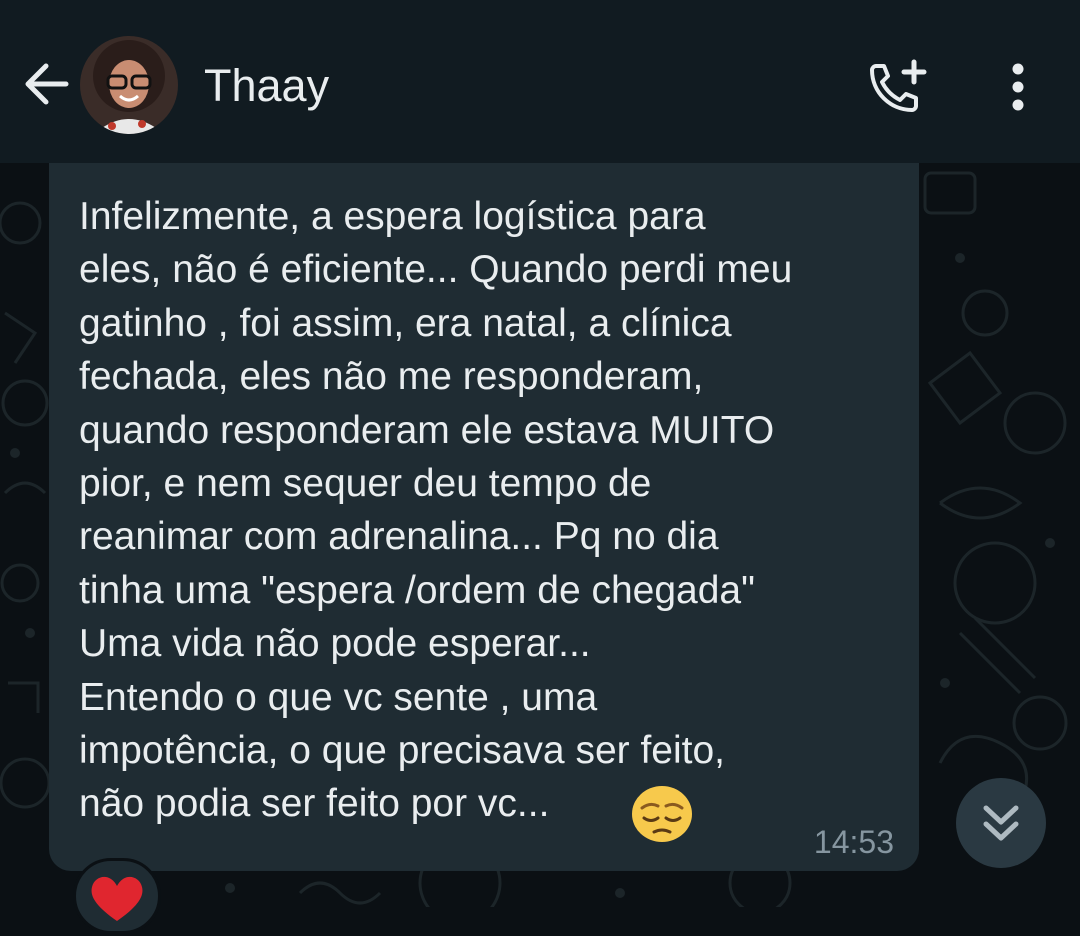 This screenshot has height=936, width=1080. I want to click on avatar-image, so click(129, 85).